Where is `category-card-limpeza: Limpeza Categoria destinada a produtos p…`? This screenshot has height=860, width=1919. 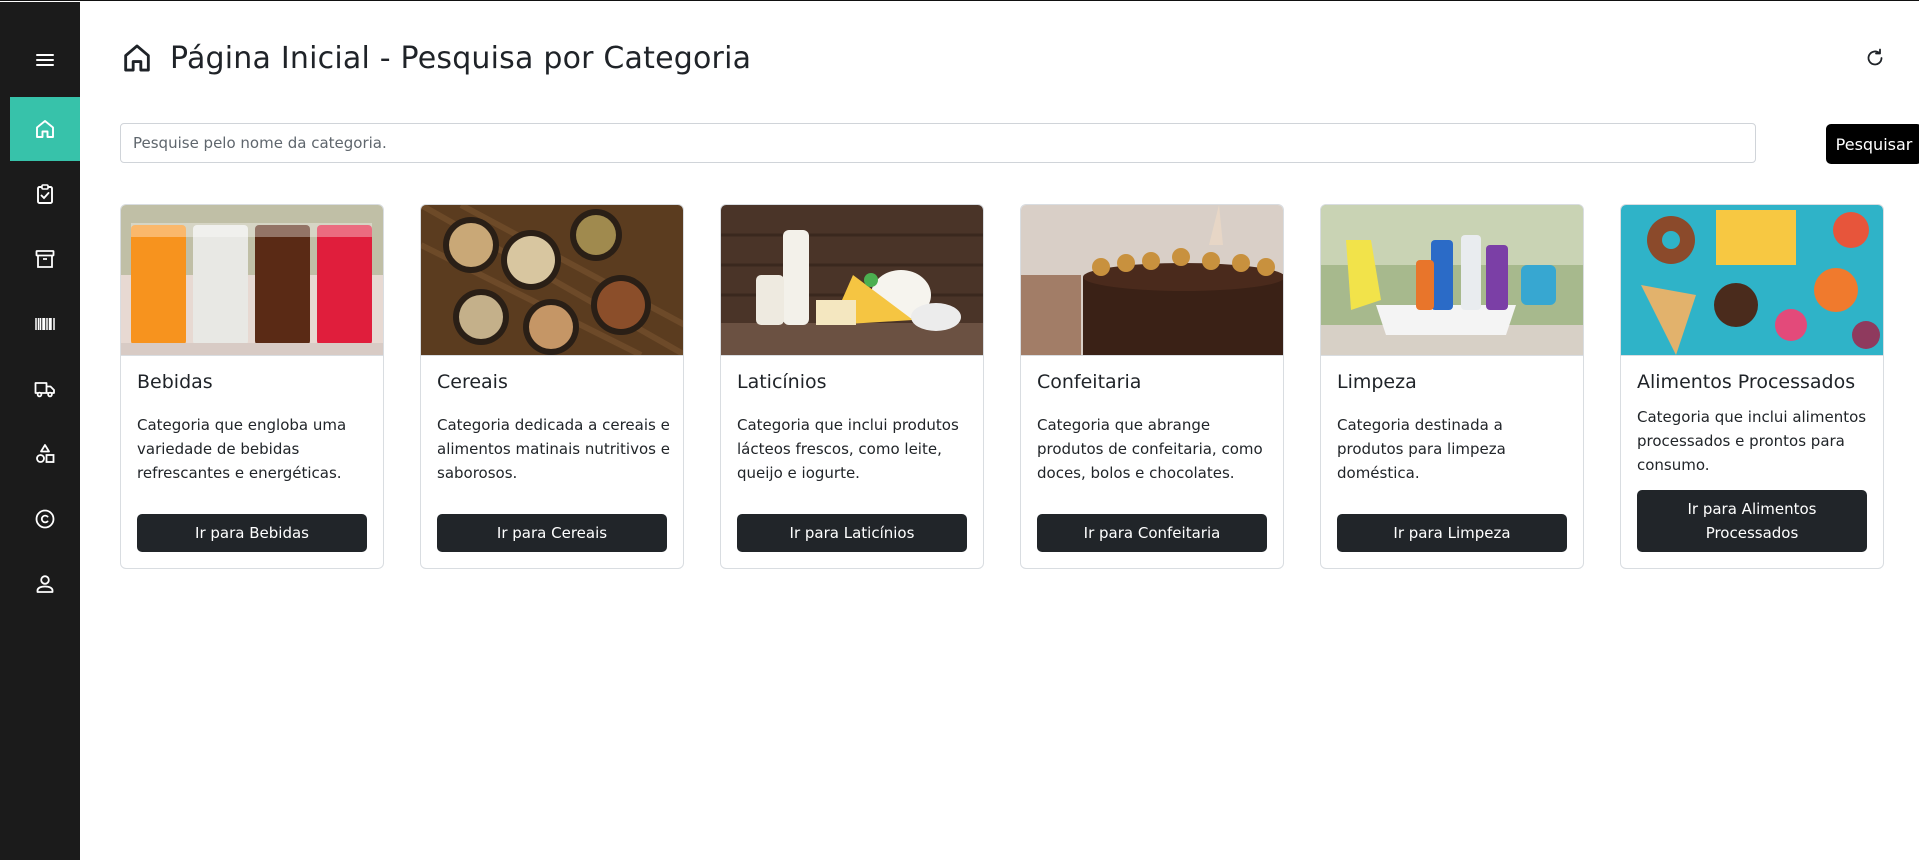
category-card-limpeza: Limpeza Categoria destinada a produtos p… is located at coordinates (1452, 386).